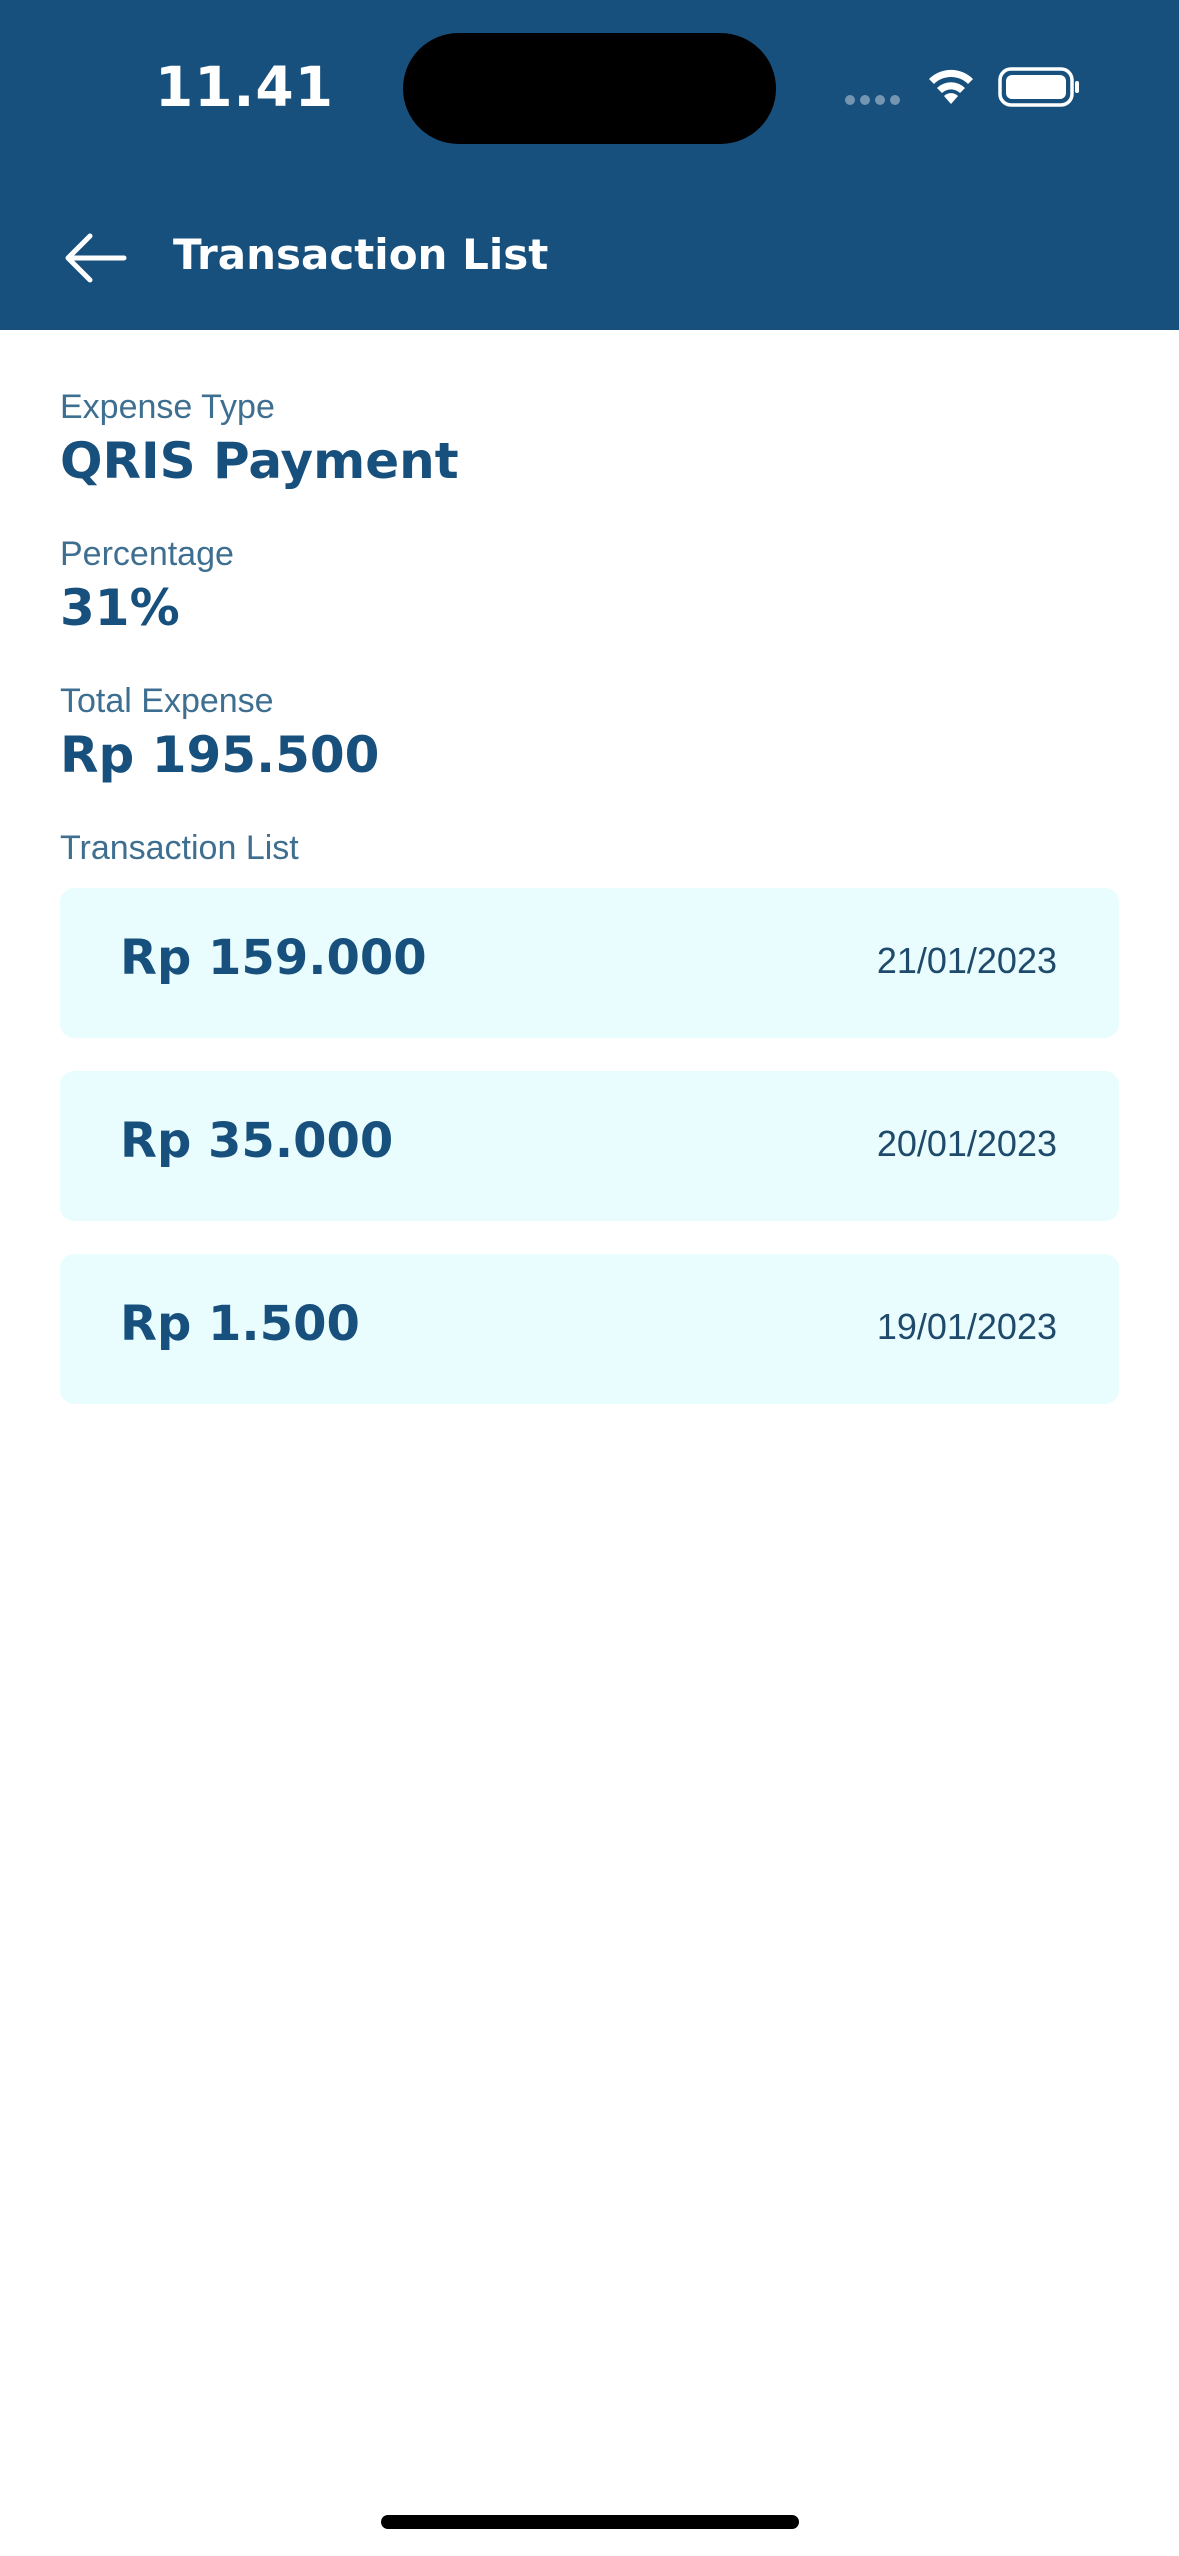 The image size is (1179, 2556). What do you see at coordinates (120, 608) in the screenshot?
I see `percentage-value: 31%` at bounding box center [120, 608].